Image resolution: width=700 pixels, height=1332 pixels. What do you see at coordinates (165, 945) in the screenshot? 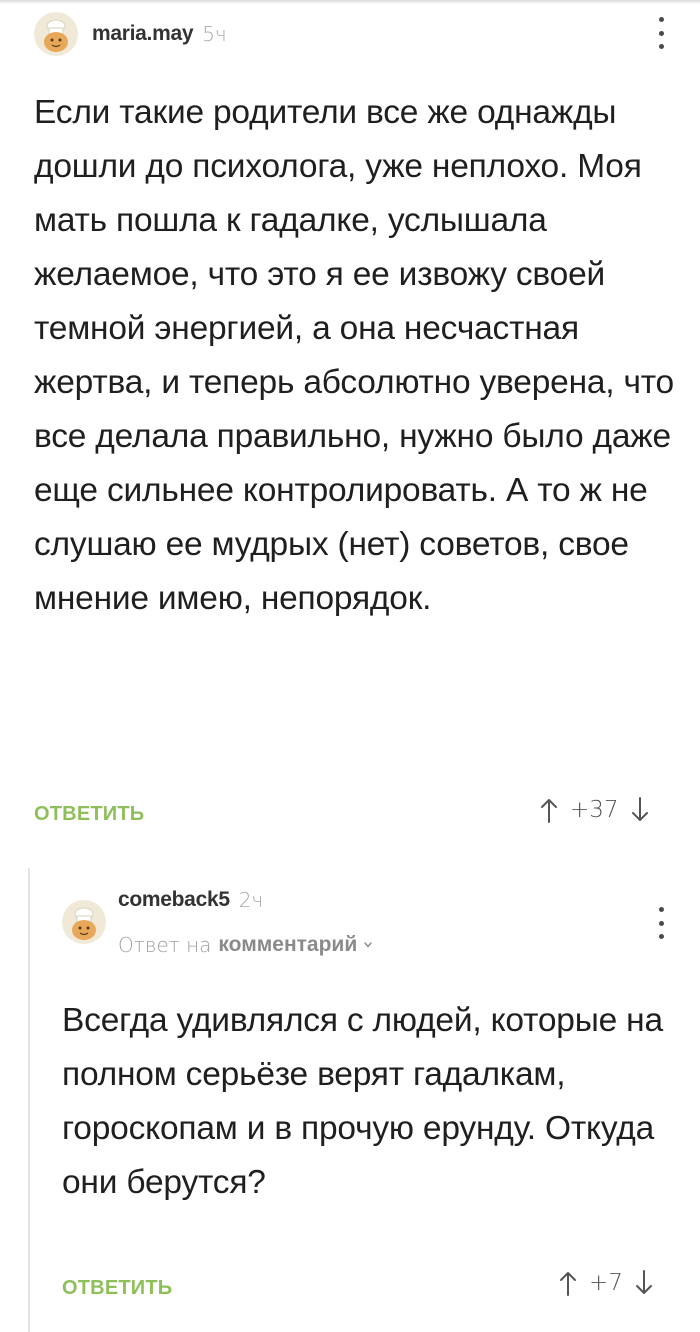
I see `reply-prefix: Ответ на` at bounding box center [165, 945].